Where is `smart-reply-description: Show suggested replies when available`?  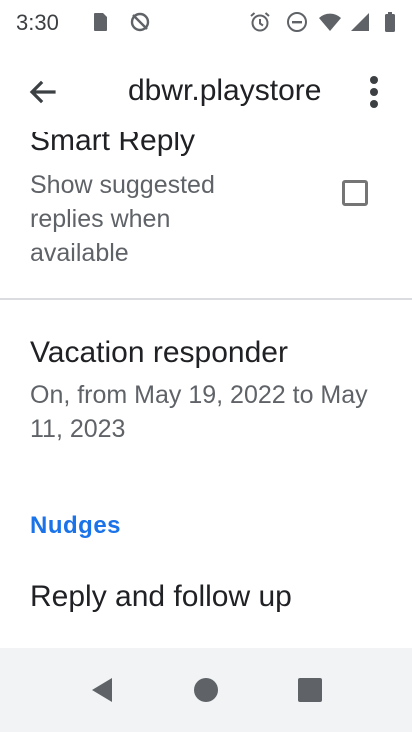 smart-reply-description: Show suggested replies when available is located at coordinates (122, 219).